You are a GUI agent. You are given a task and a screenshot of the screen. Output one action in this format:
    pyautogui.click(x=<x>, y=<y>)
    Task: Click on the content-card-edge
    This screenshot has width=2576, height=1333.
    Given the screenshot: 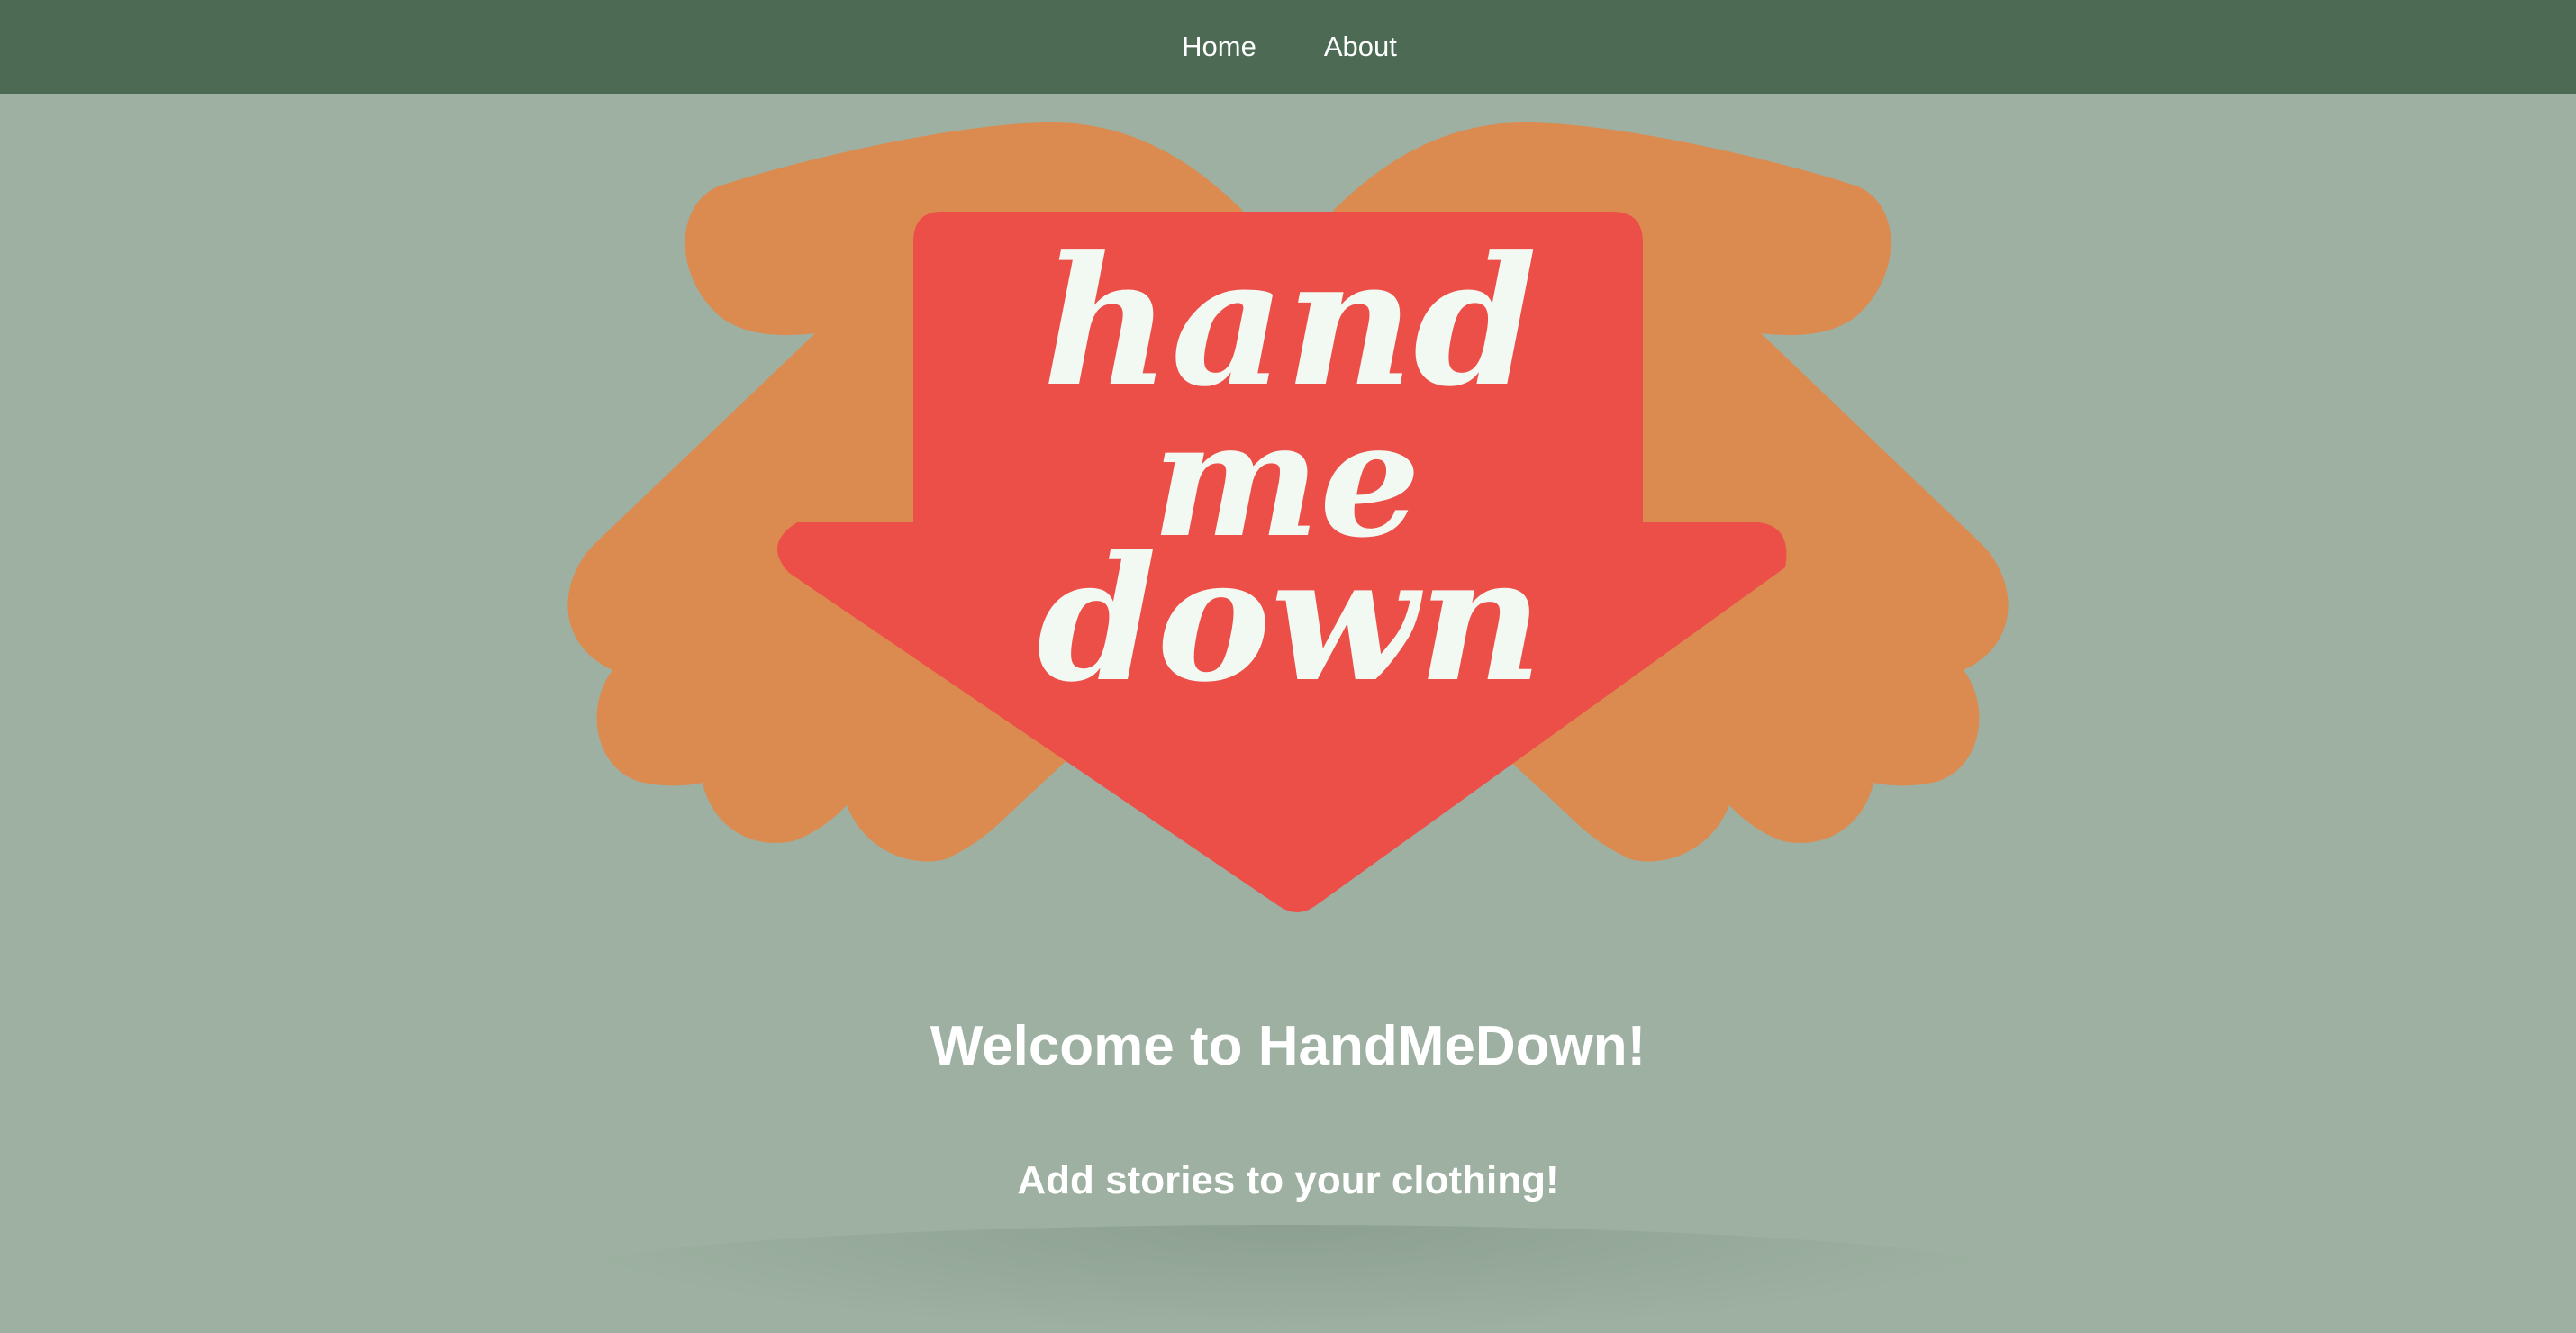 What is the action you would take?
    pyautogui.click(x=1288, y=1279)
    